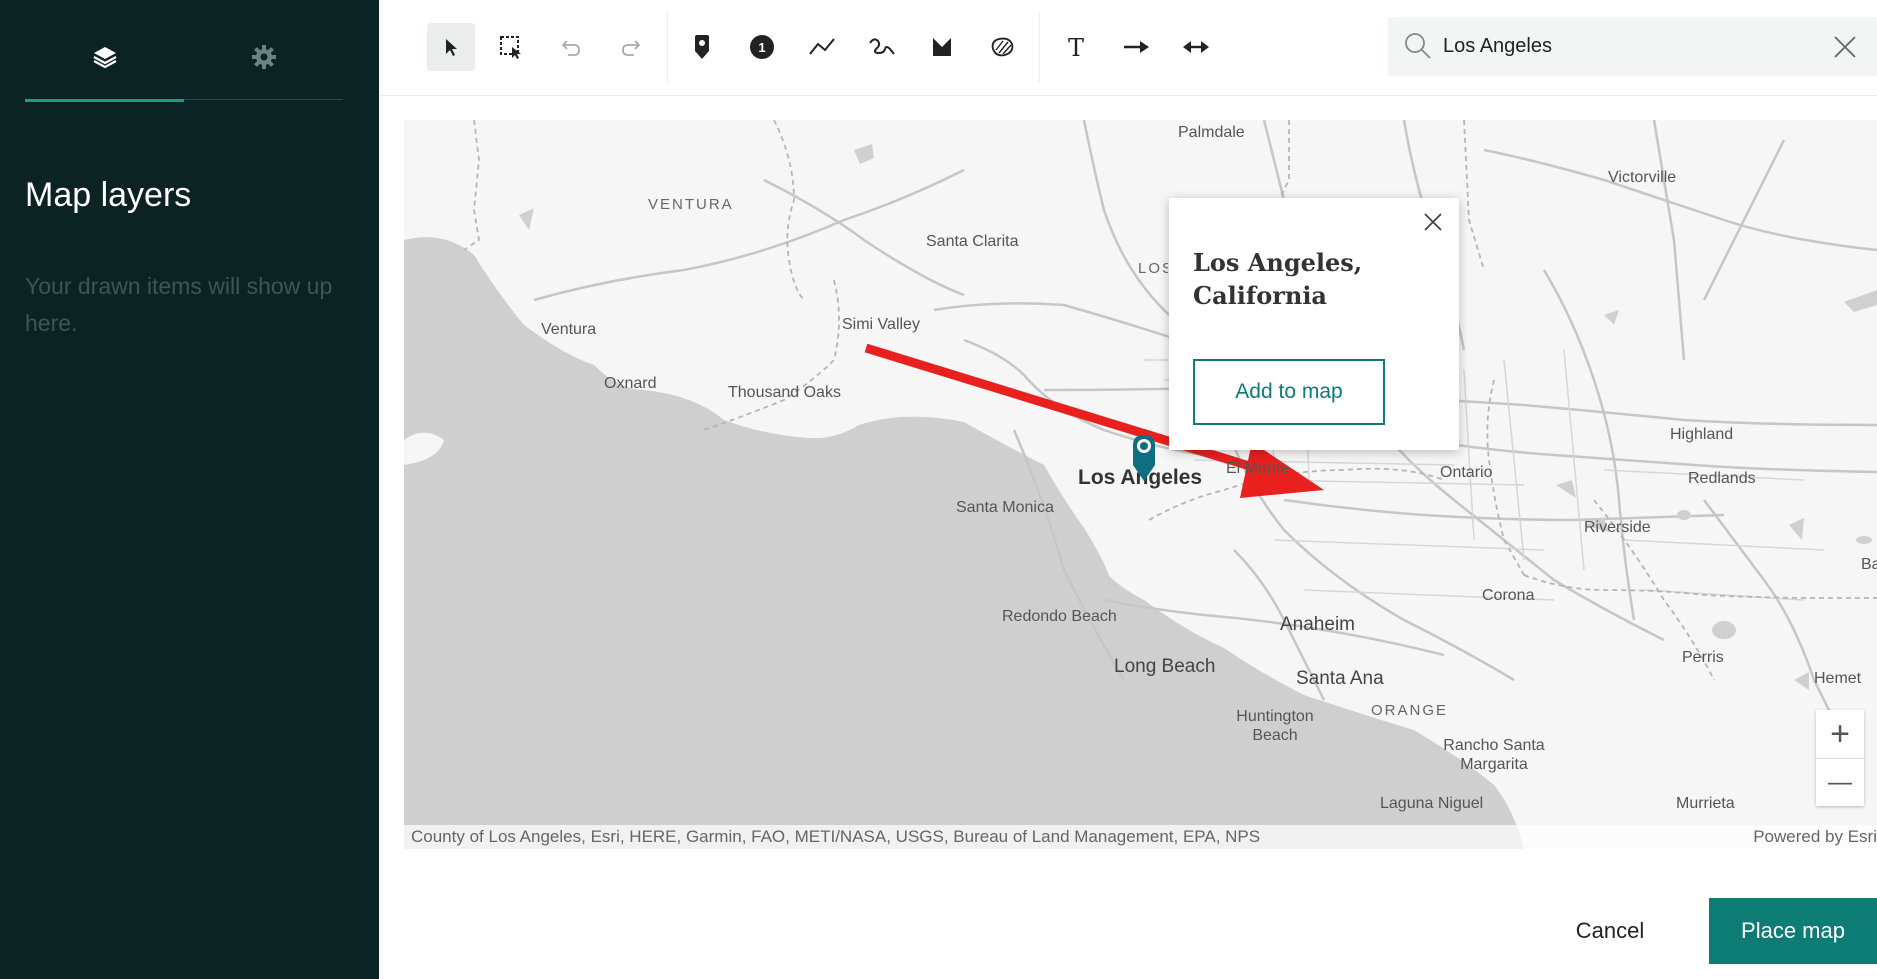 Image resolution: width=1877 pixels, height=979 pixels. I want to click on map-label: Long Beach, so click(1165, 666).